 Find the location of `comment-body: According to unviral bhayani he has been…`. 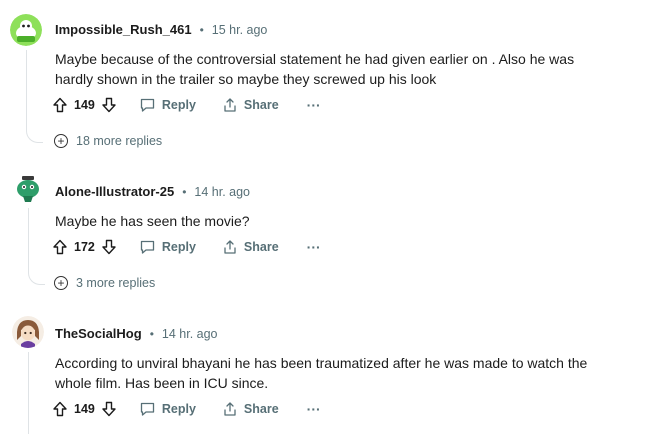

comment-body: According to unviral bhayani he has been… is located at coordinates (321, 373).